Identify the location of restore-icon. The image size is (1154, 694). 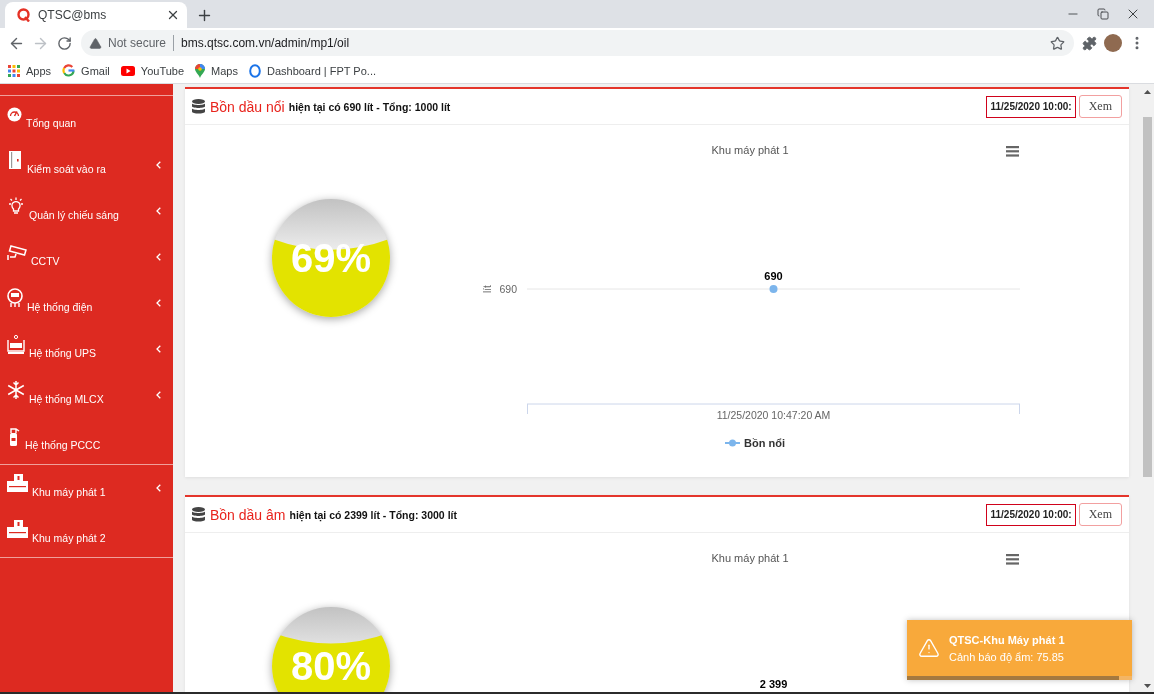
(1103, 14).